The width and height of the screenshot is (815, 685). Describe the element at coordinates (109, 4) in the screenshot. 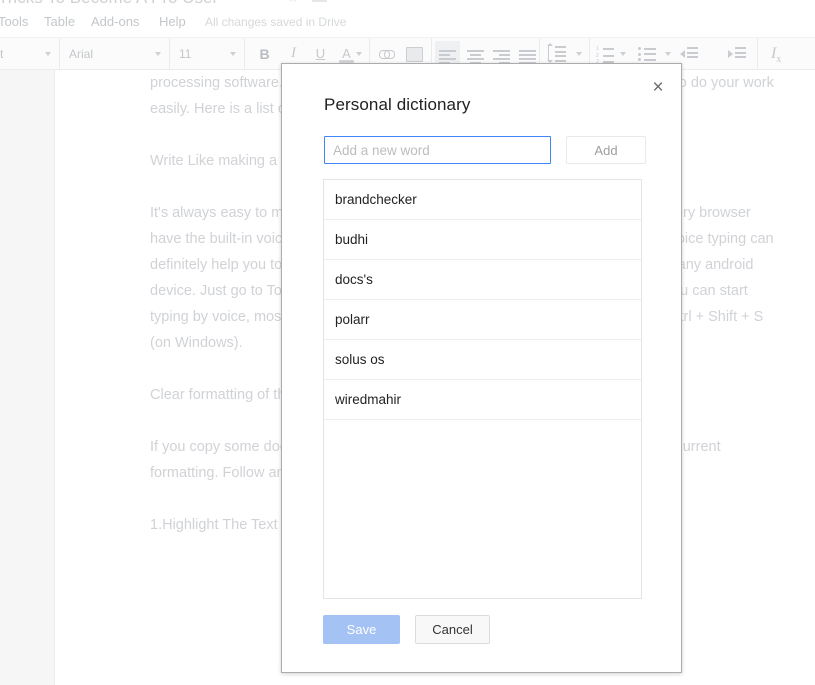

I see `document-title: Tricks To Become A Pro User` at that location.